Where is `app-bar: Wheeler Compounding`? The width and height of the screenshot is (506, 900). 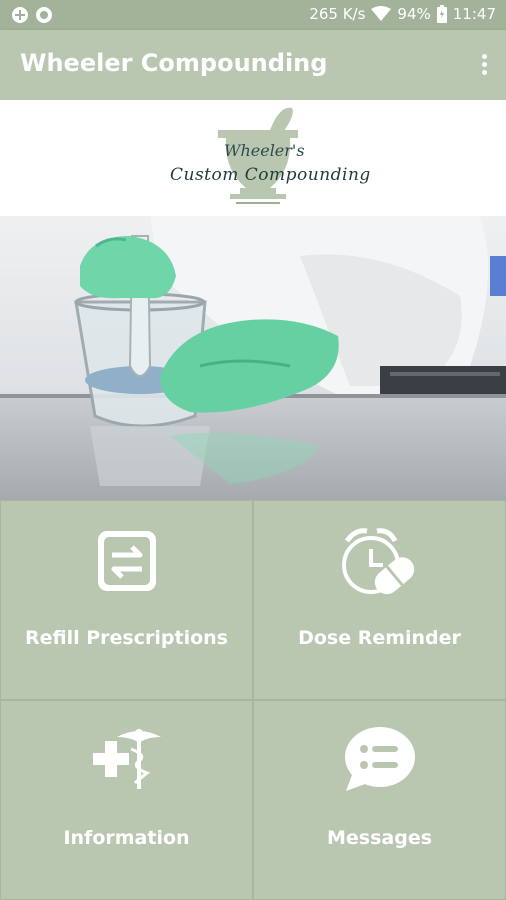
app-bar: Wheeler Compounding is located at coordinates (253, 65).